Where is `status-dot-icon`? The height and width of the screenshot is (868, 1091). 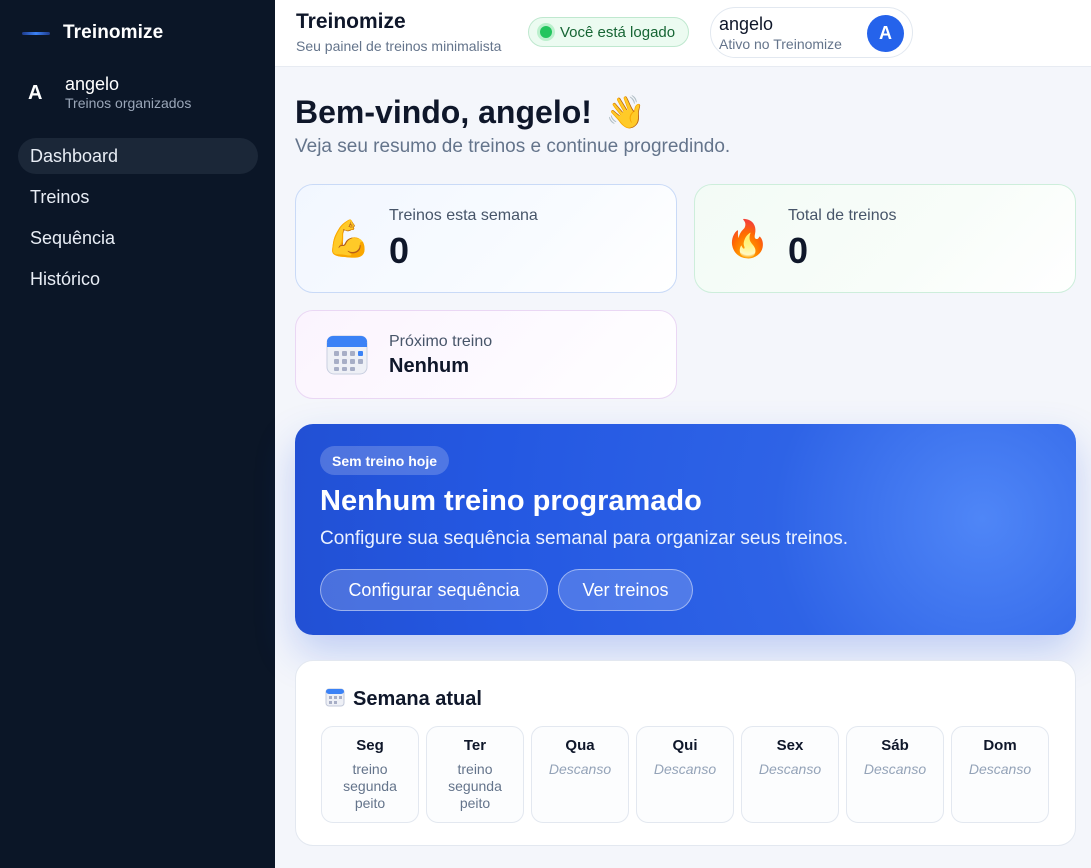 status-dot-icon is located at coordinates (546, 32).